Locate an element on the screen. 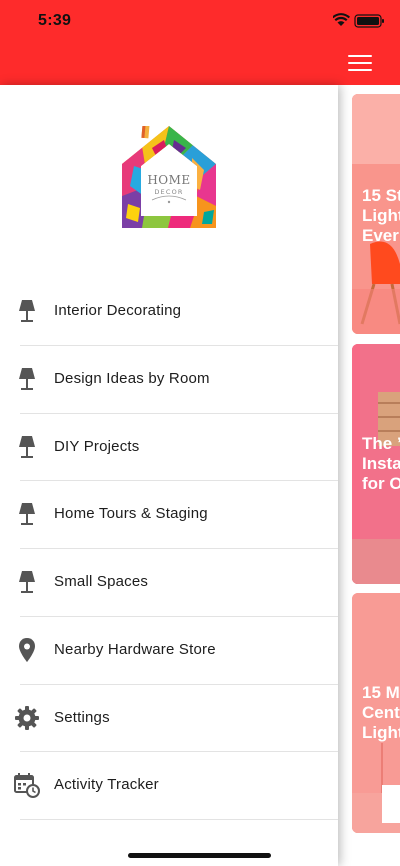  drawer-item-label: Small Spaces is located at coordinates (101, 581).